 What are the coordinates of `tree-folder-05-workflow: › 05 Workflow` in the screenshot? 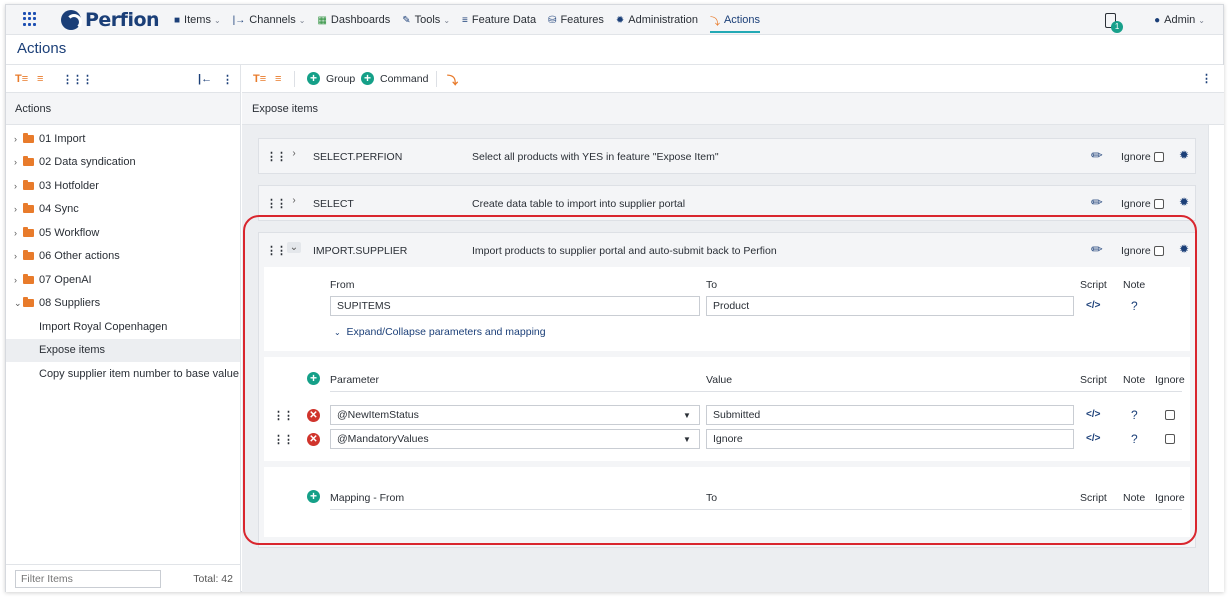 It's located at (123, 233).